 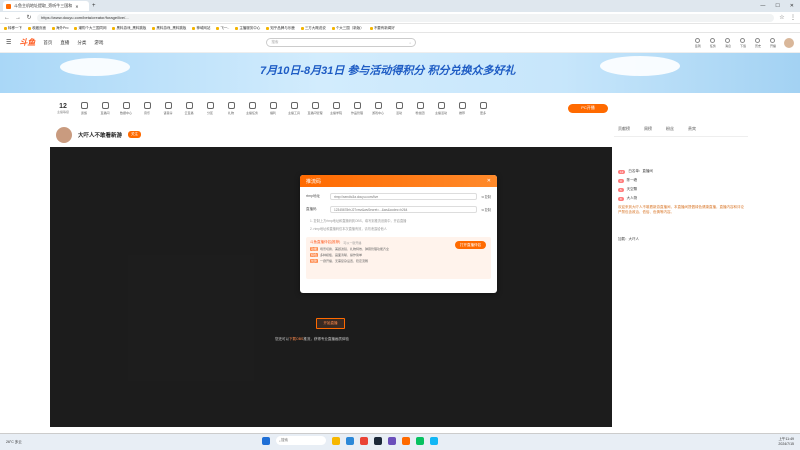 I want to click on chrome-icon, so click(x=364, y=440).